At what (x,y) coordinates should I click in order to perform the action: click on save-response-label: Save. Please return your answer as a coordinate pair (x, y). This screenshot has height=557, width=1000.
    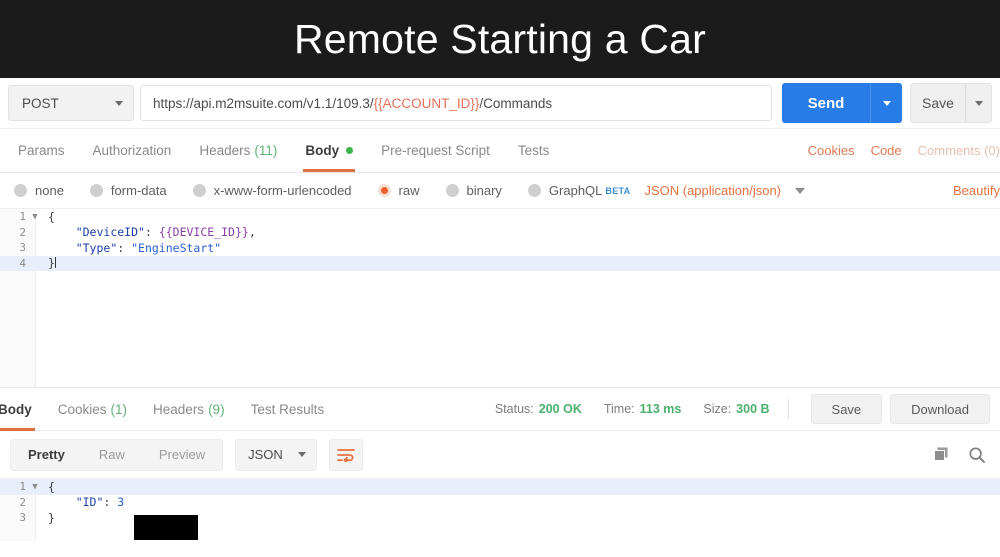
    Looking at the image, I should click on (846, 409).